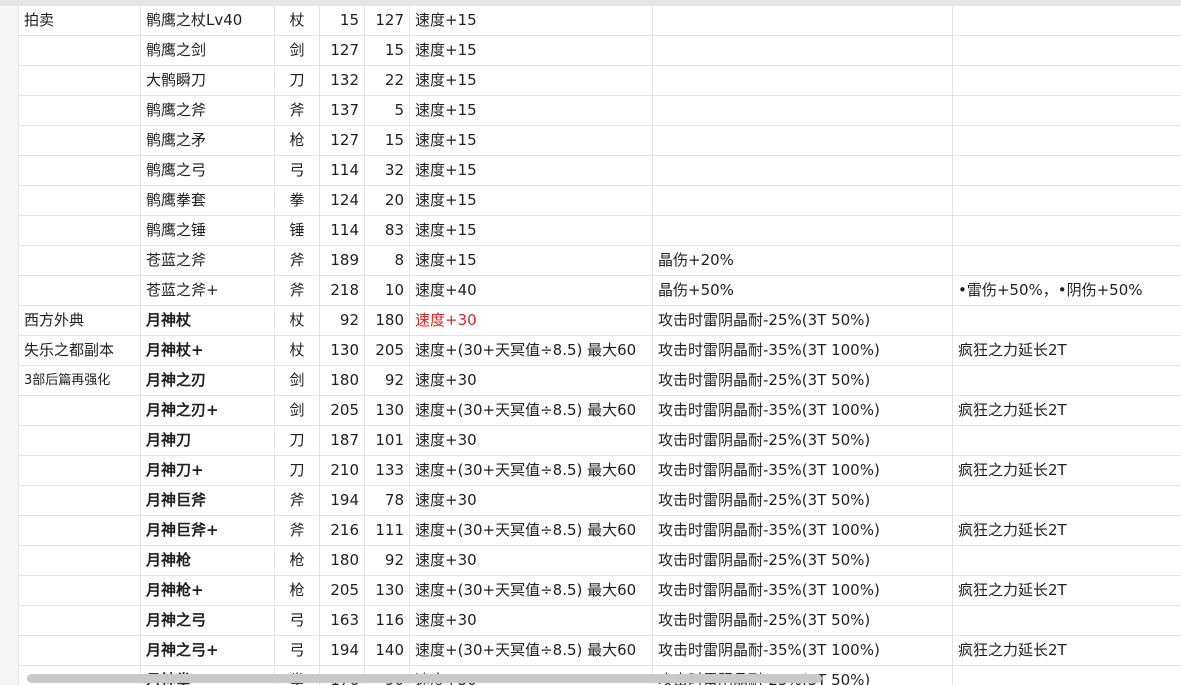  Describe the element at coordinates (387, 21) in the screenshot. I see `value2-cell: 127` at that location.